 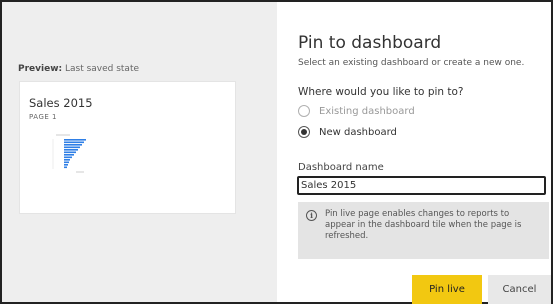 What do you see at coordinates (341, 167) in the screenshot?
I see `dashboard-name-label: Dashboard name` at bounding box center [341, 167].